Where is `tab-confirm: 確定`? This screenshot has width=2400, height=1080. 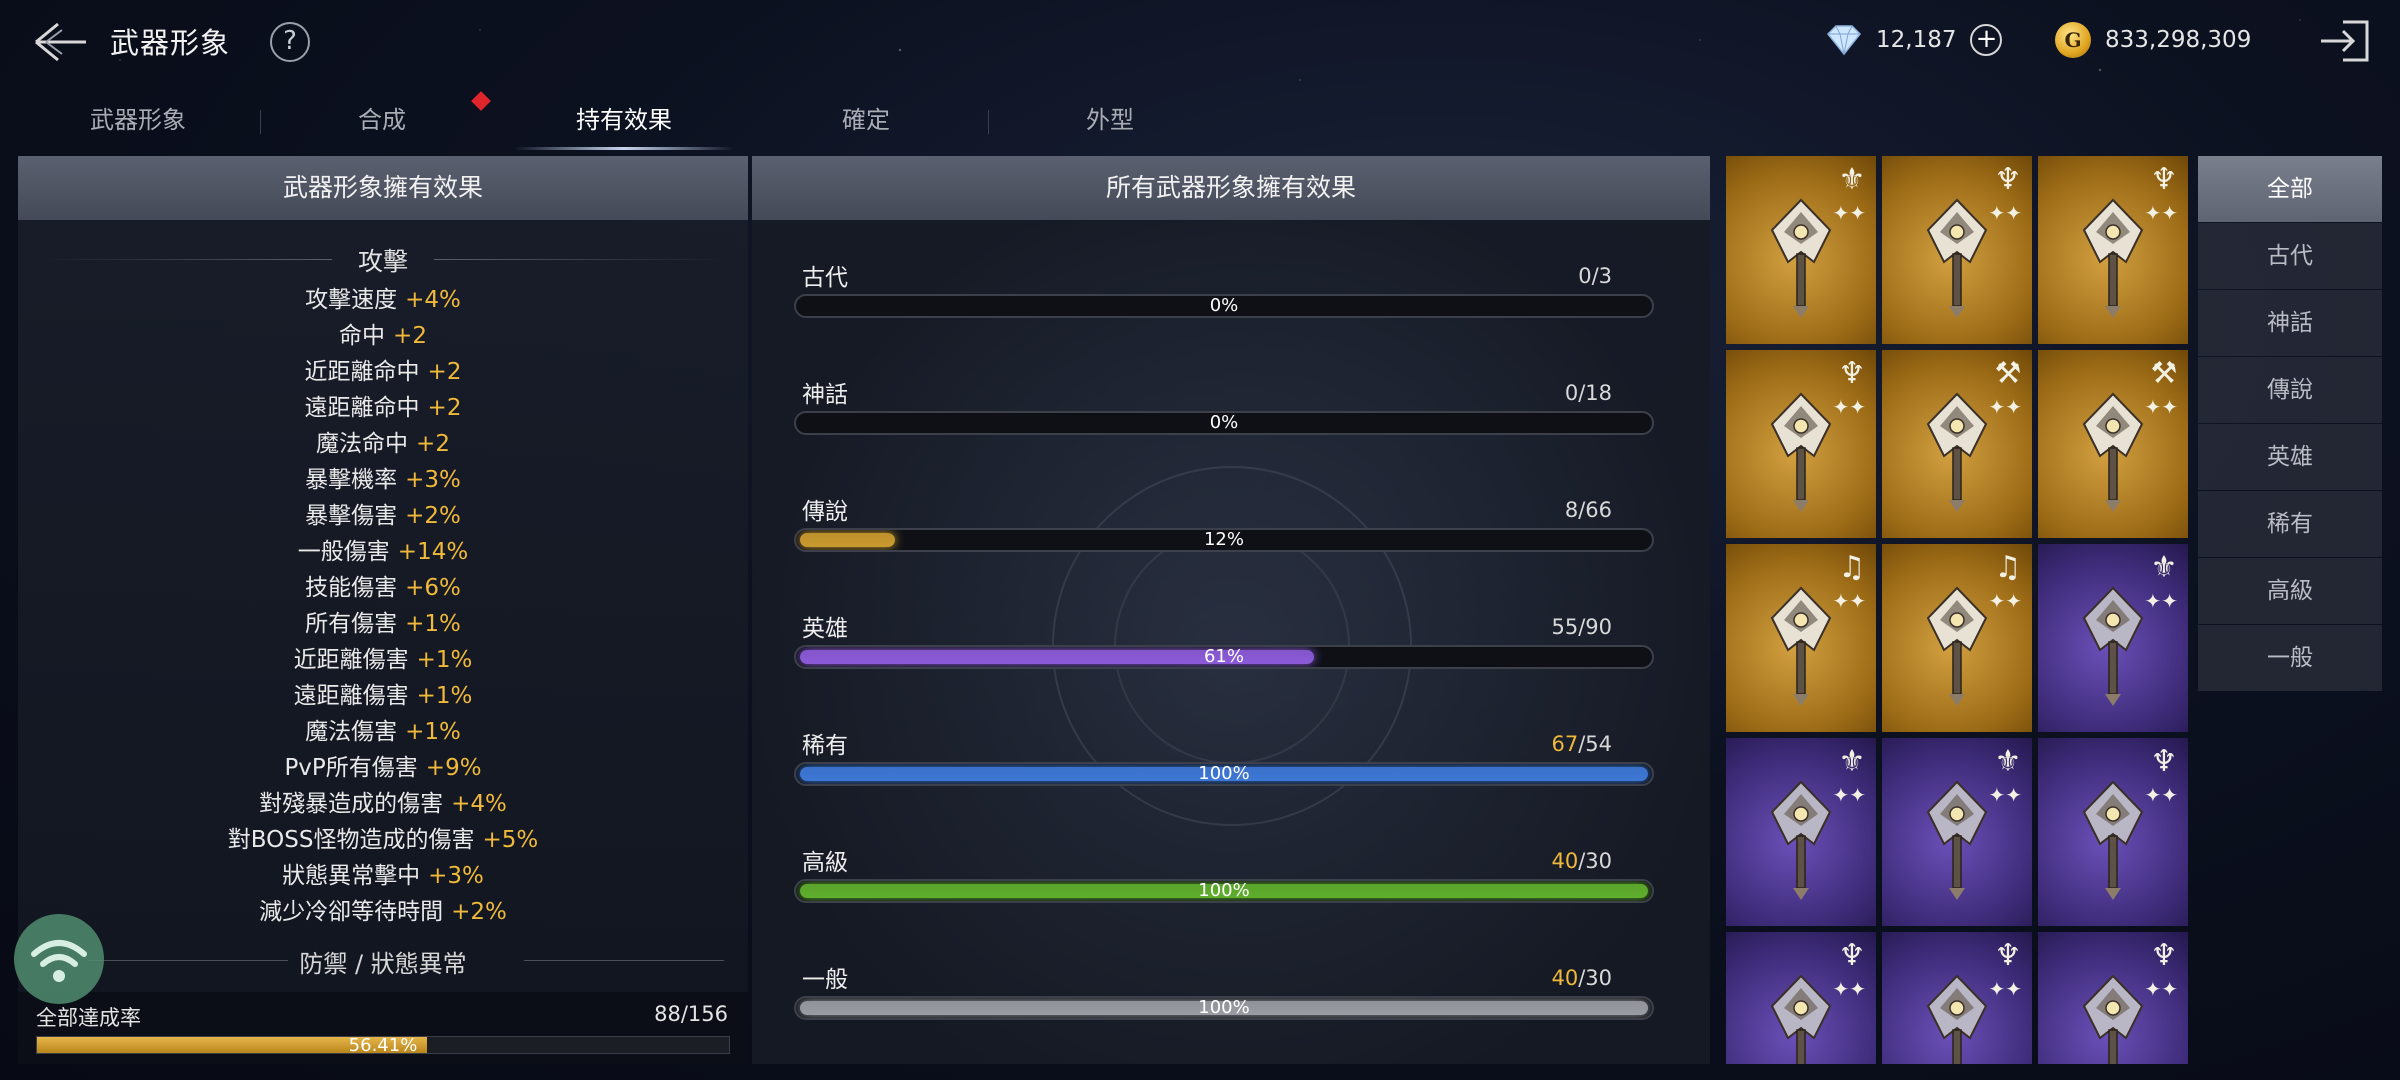
tab-confirm: 確定 is located at coordinates (866, 120).